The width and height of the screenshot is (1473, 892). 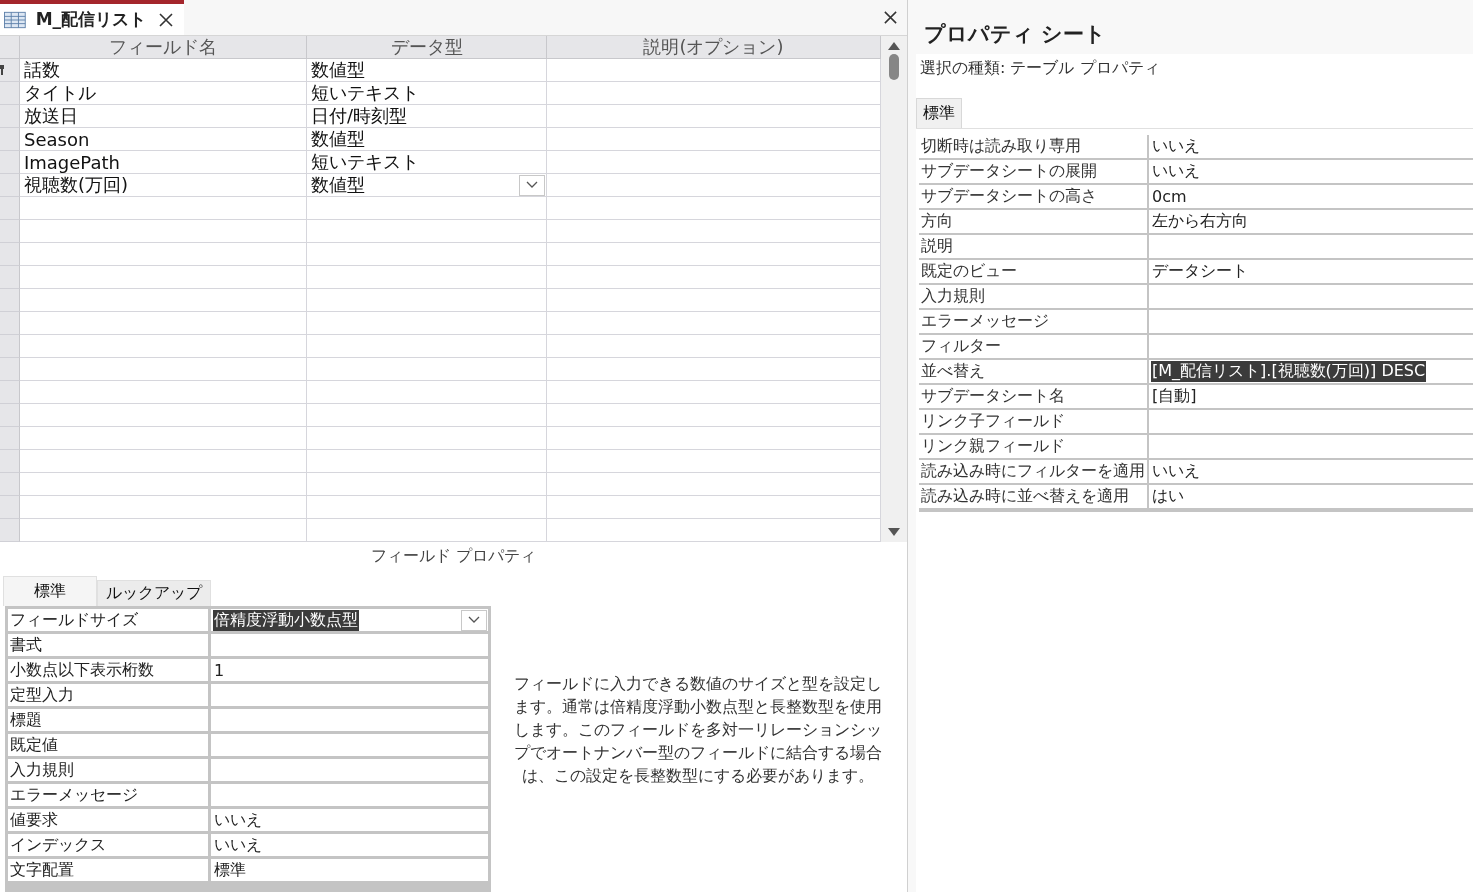 What do you see at coordinates (453, 555) in the screenshot?
I see `section-title: フィールド プロパティ` at bounding box center [453, 555].